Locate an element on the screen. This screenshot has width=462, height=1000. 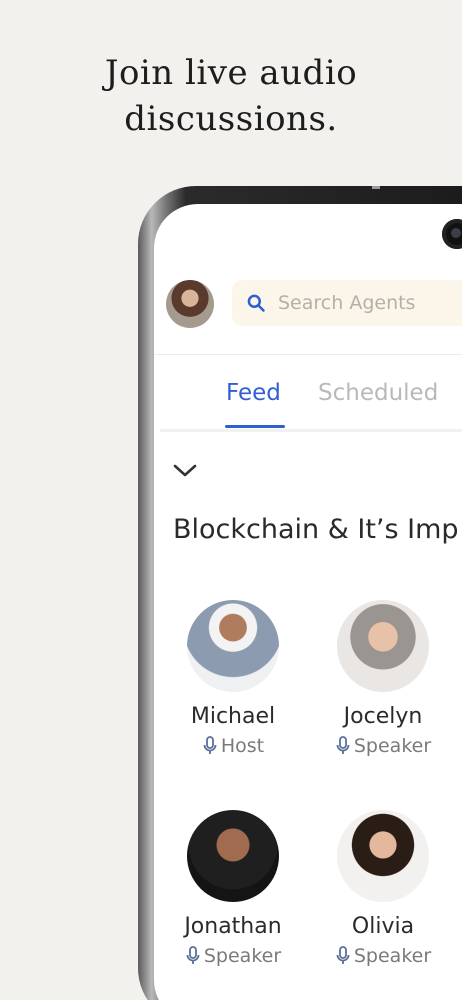
participant-olivia: Olivia Speaker is located at coordinates (383, 888).